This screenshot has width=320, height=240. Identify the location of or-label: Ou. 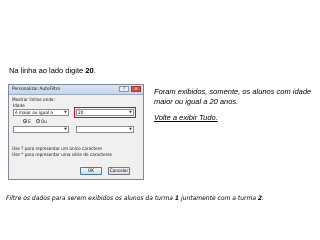
(44, 121).